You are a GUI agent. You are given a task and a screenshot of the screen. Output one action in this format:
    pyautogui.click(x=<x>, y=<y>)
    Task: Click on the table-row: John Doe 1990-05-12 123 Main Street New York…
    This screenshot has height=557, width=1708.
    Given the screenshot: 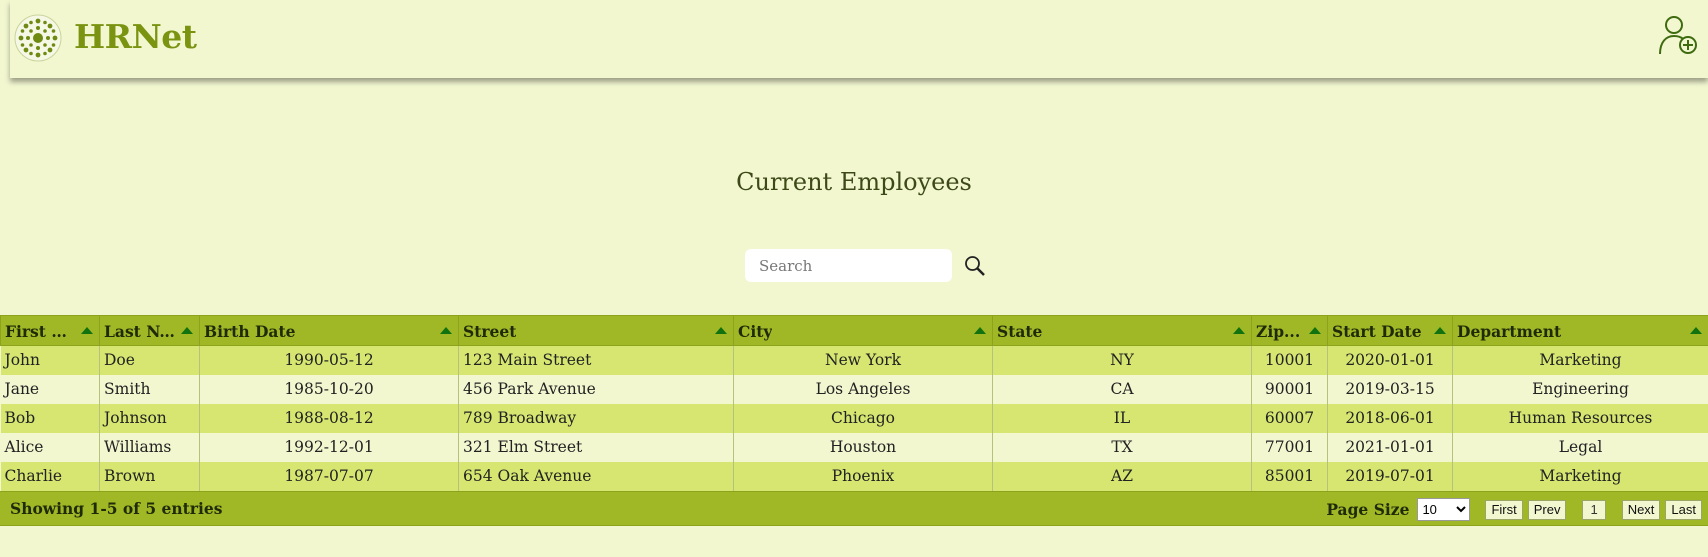 What is the action you would take?
    pyautogui.click(x=854, y=360)
    